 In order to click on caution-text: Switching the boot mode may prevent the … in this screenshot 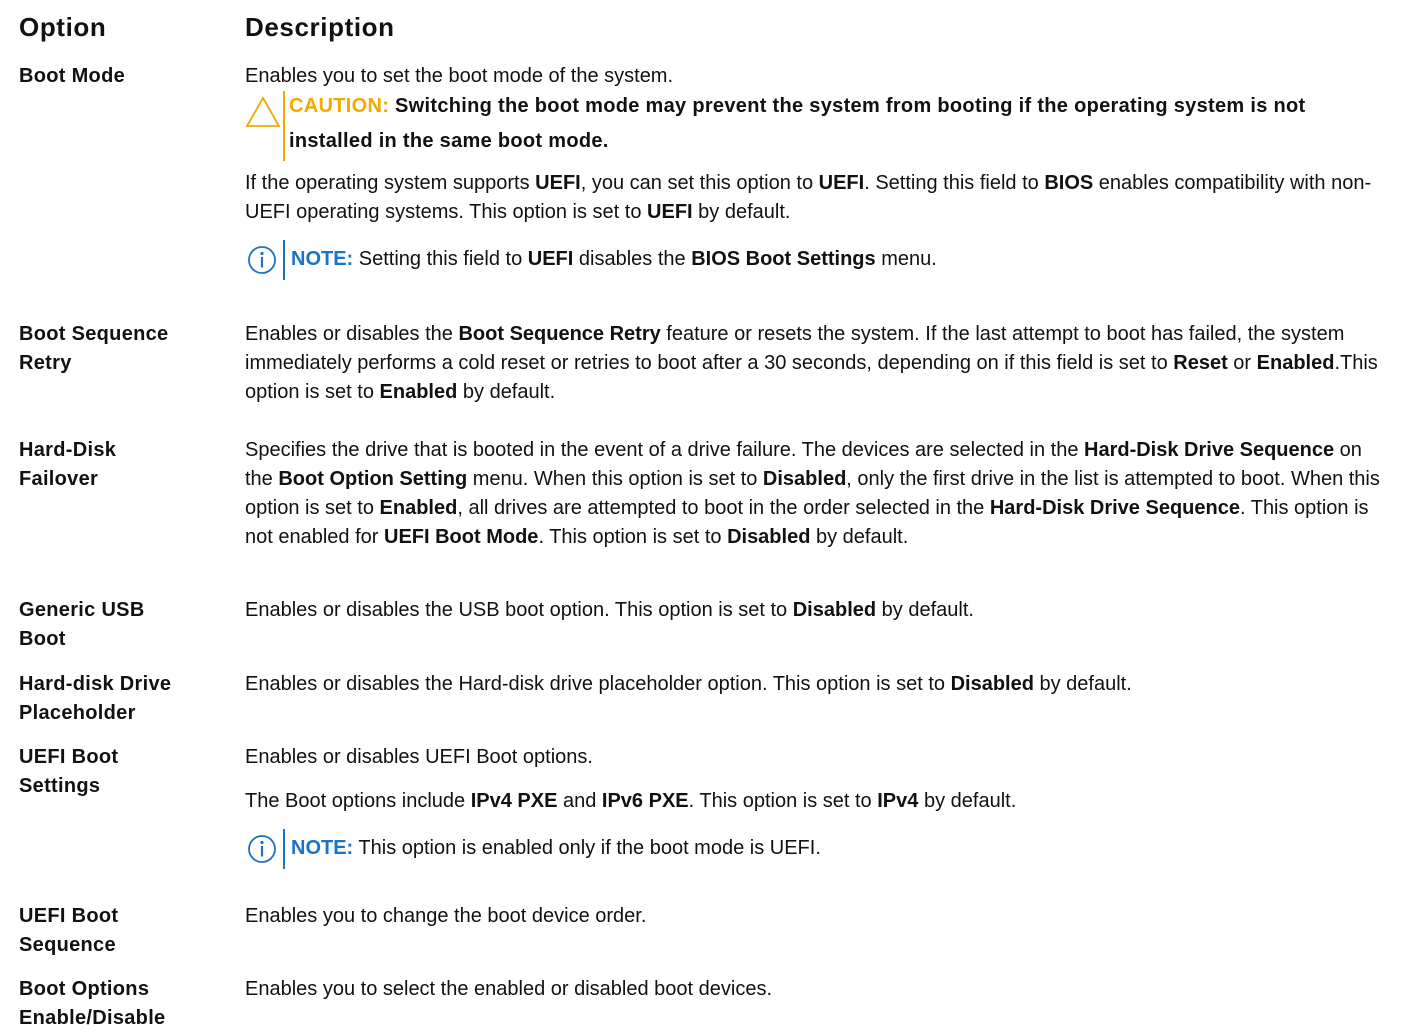, I will do `click(797, 123)`.